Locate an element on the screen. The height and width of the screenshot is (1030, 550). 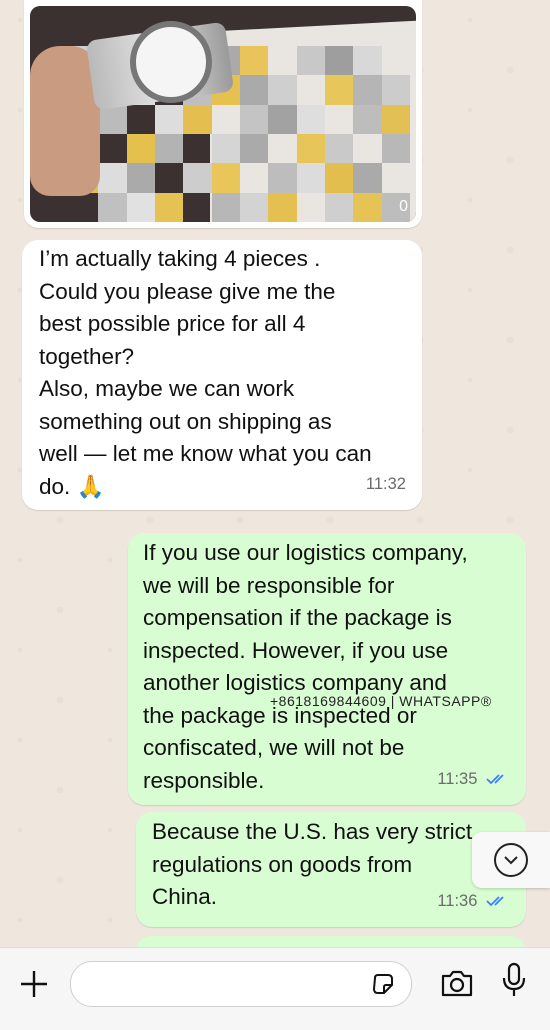
scroll-to-bottom-button is located at coordinates (511, 860).